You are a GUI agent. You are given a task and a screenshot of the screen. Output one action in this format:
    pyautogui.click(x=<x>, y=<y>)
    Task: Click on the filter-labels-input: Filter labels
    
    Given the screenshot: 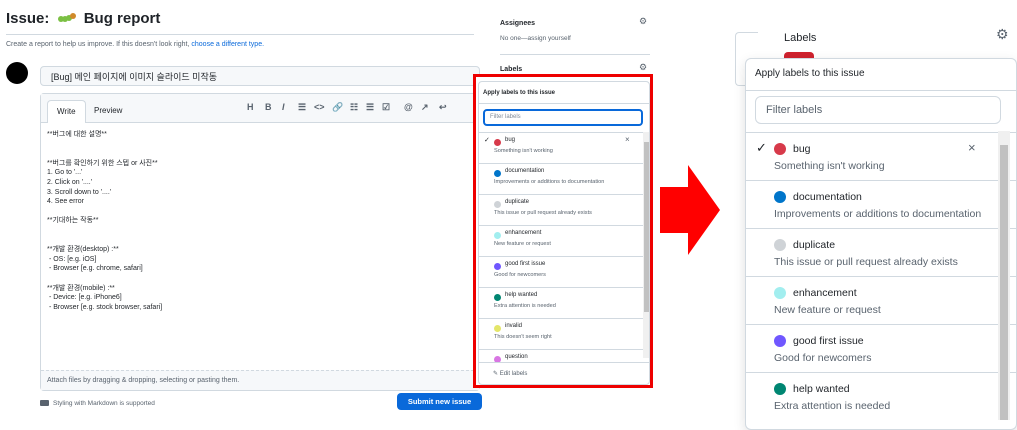 What is the action you would take?
    pyautogui.click(x=563, y=117)
    